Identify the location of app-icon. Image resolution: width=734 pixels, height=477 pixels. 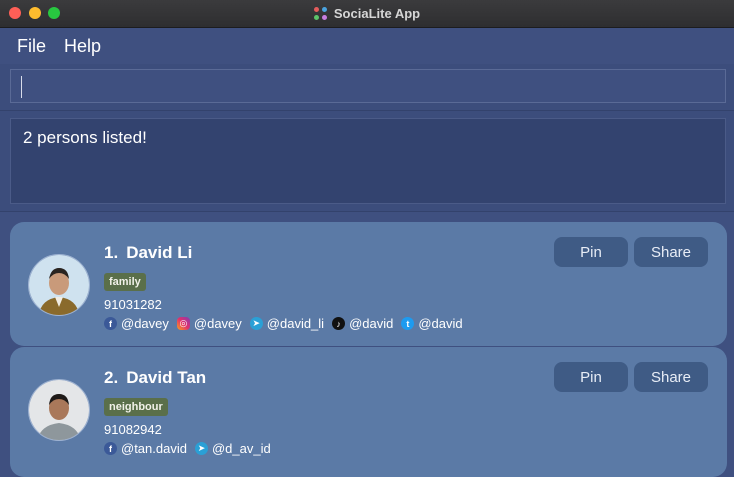
(320, 13).